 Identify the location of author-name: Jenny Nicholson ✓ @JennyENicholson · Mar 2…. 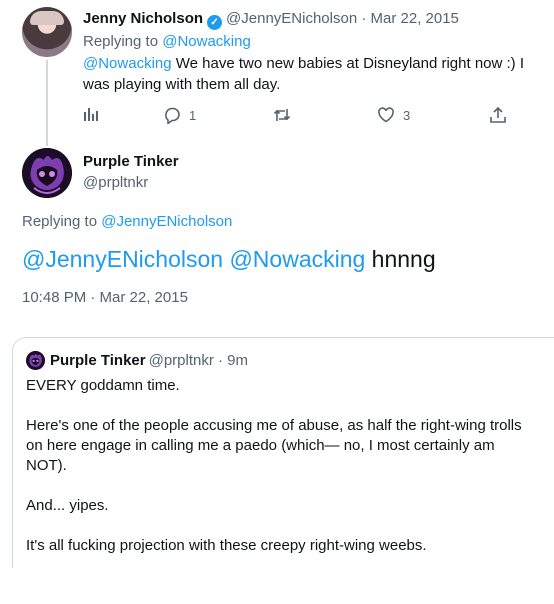
(271, 20).